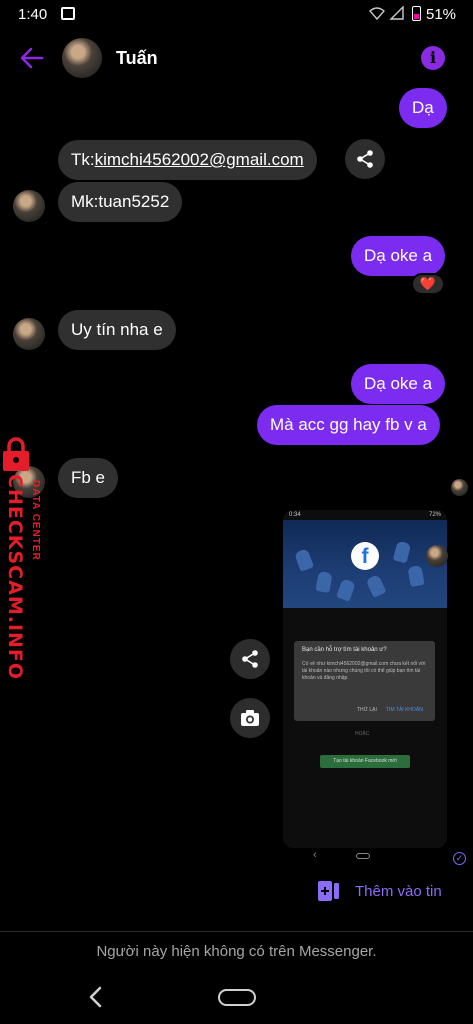 Image resolution: width=473 pixels, height=1024 pixels. Describe the element at coordinates (83, 159) in the screenshot. I see `message-text: Tk:` at that location.